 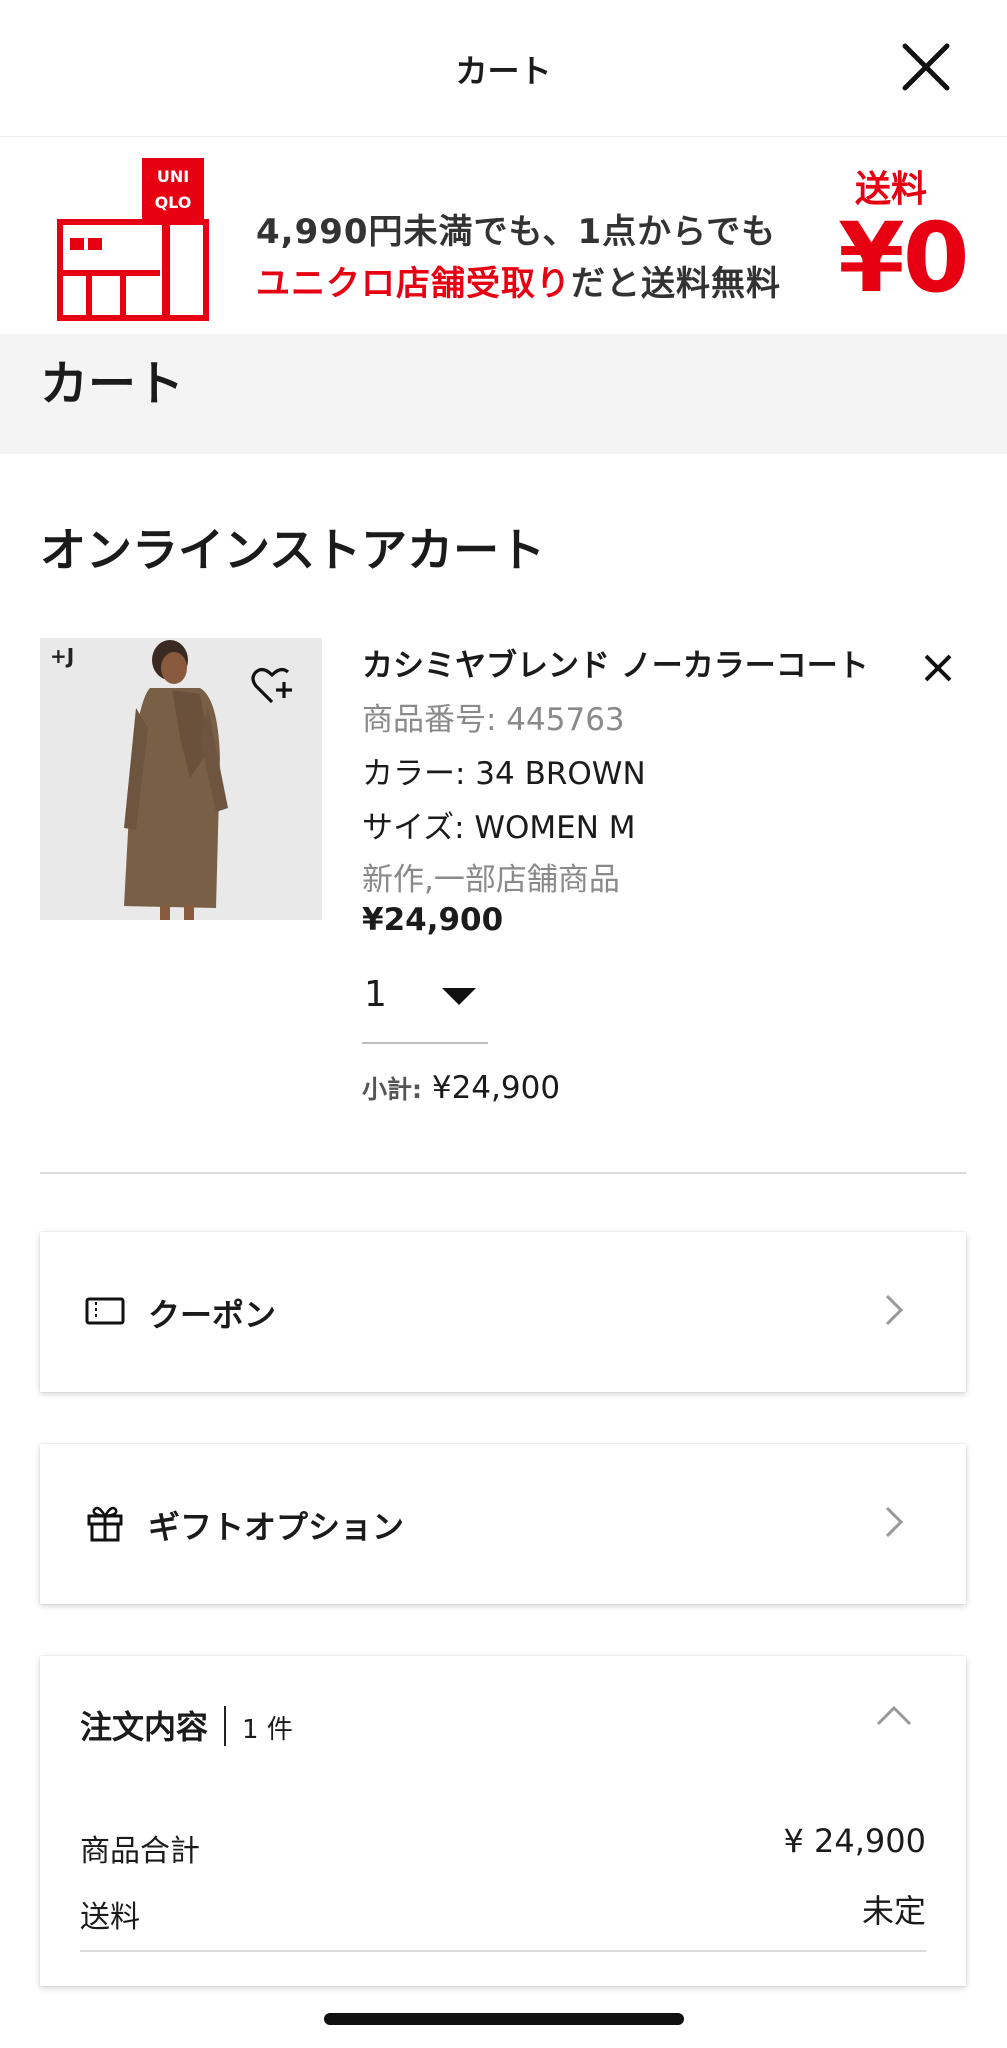 I want to click on product-tags: 新作,一部店舗商品, so click(x=491, y=880).